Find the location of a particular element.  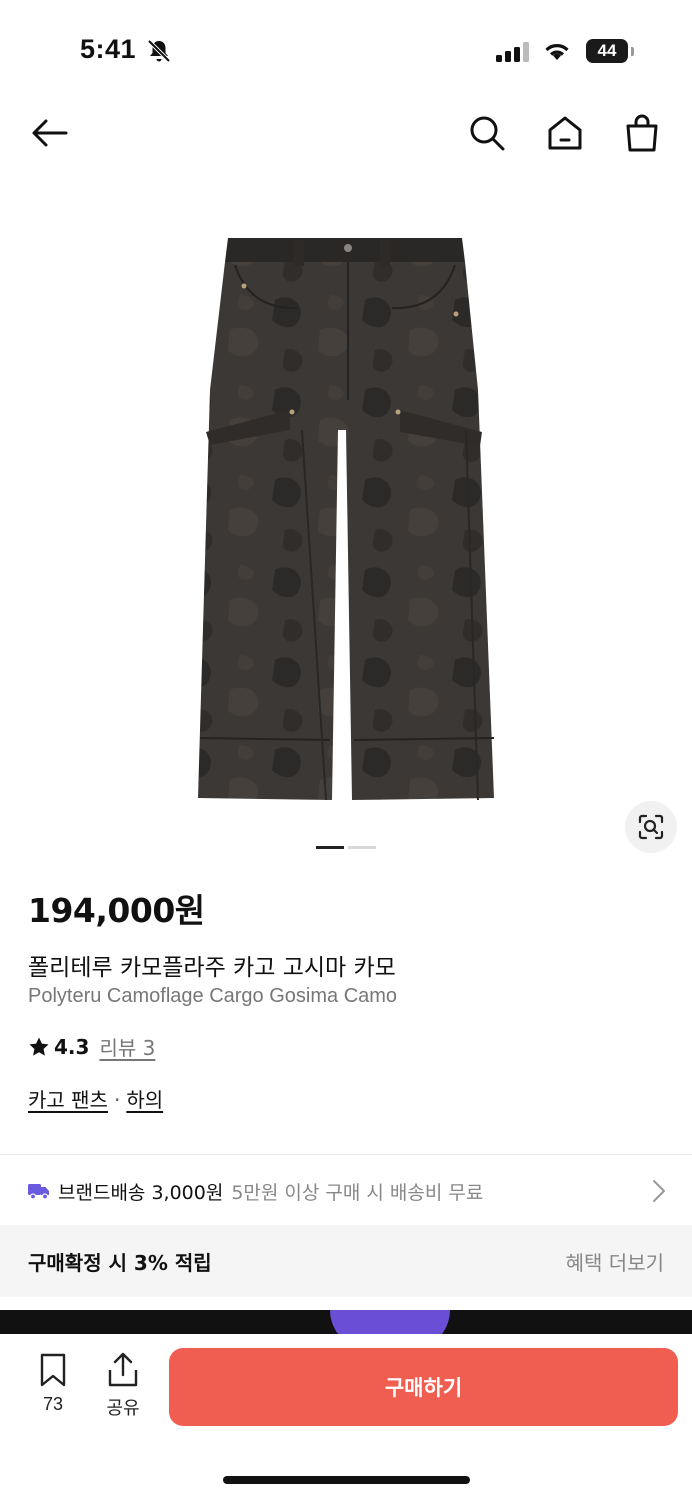

banner-graphic is located at coordinates (390, 1322).